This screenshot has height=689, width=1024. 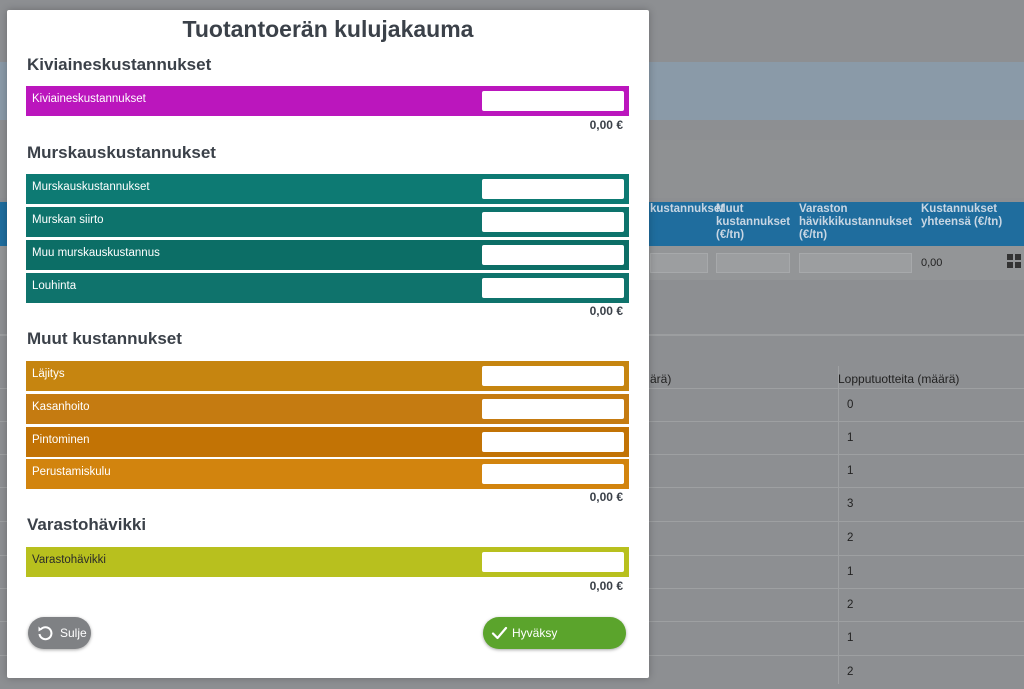 I want to click on background-column-header: Lopputuotteita (määrä), so click(x=899, y=379).